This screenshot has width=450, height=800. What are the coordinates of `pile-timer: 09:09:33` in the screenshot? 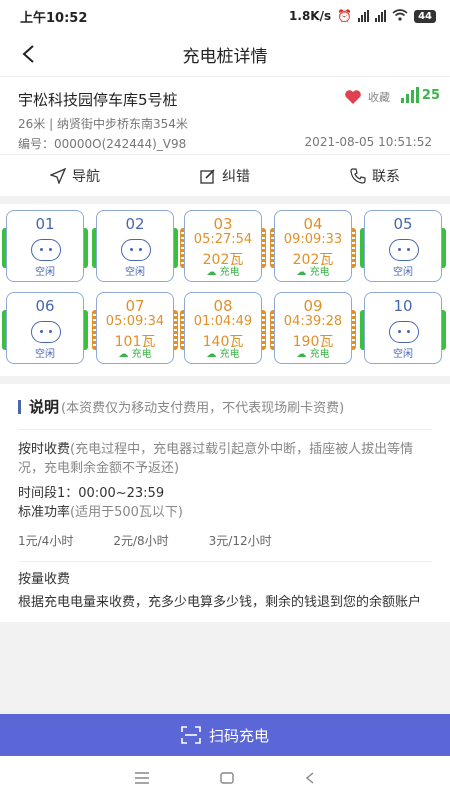 It's located at (313, 239).